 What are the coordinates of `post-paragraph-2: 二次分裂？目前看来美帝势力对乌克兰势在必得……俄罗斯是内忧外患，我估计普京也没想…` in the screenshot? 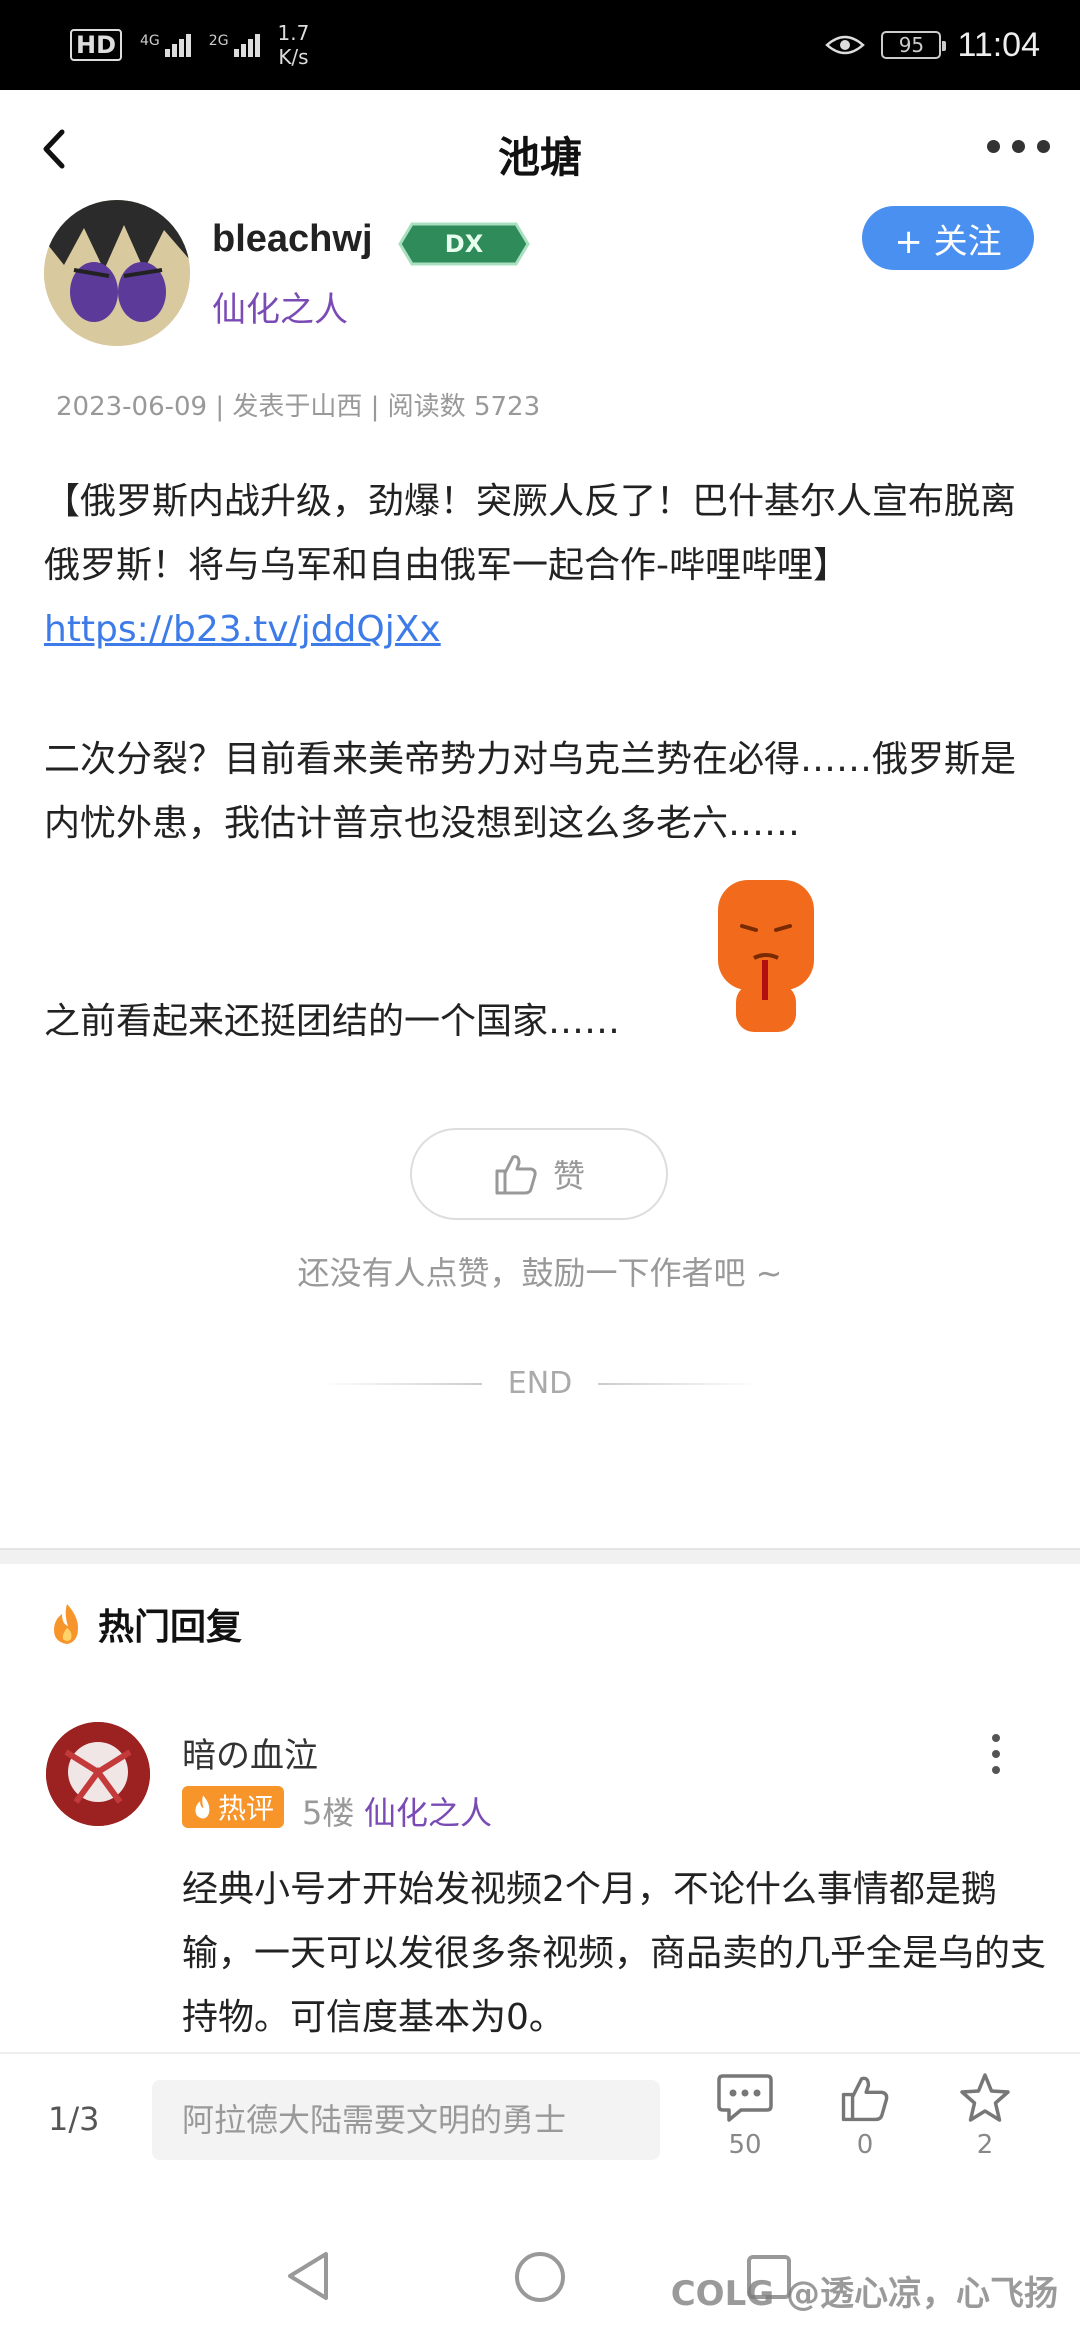 It's located at (530, 791).